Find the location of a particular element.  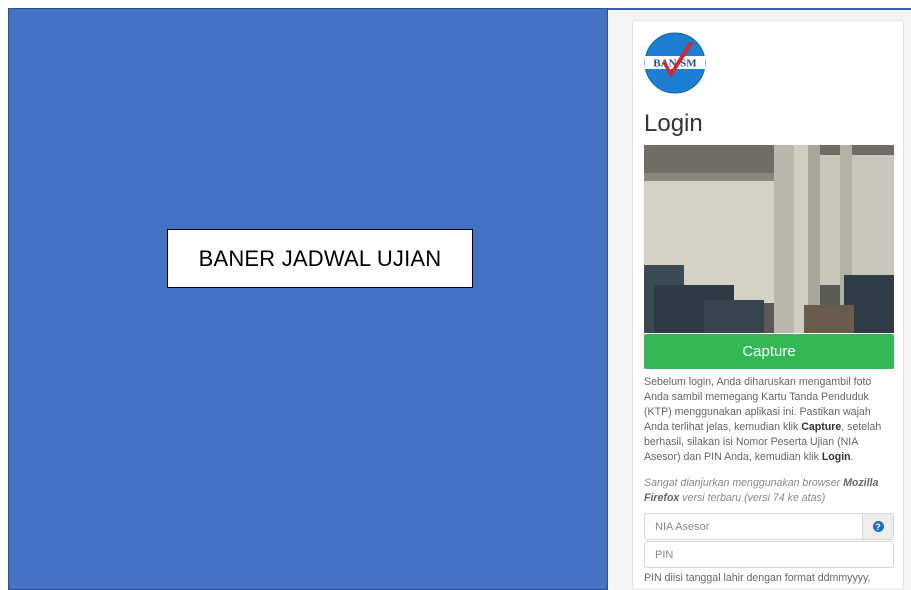

panel-top-border is located at coordinates (759, 9).